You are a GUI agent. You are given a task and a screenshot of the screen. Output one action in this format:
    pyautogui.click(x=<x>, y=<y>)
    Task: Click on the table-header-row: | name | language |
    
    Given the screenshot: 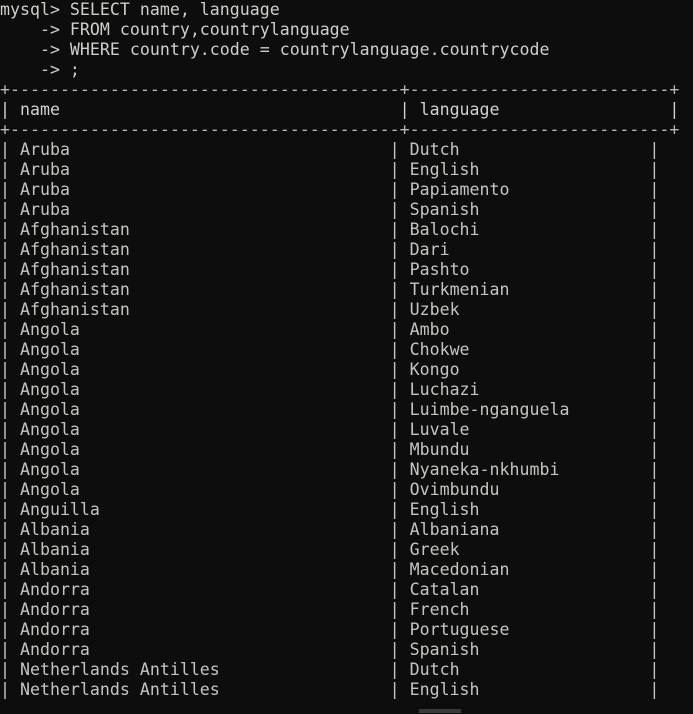 What is the action you would take?
    pyautogui.click(x=340, y=109)
    